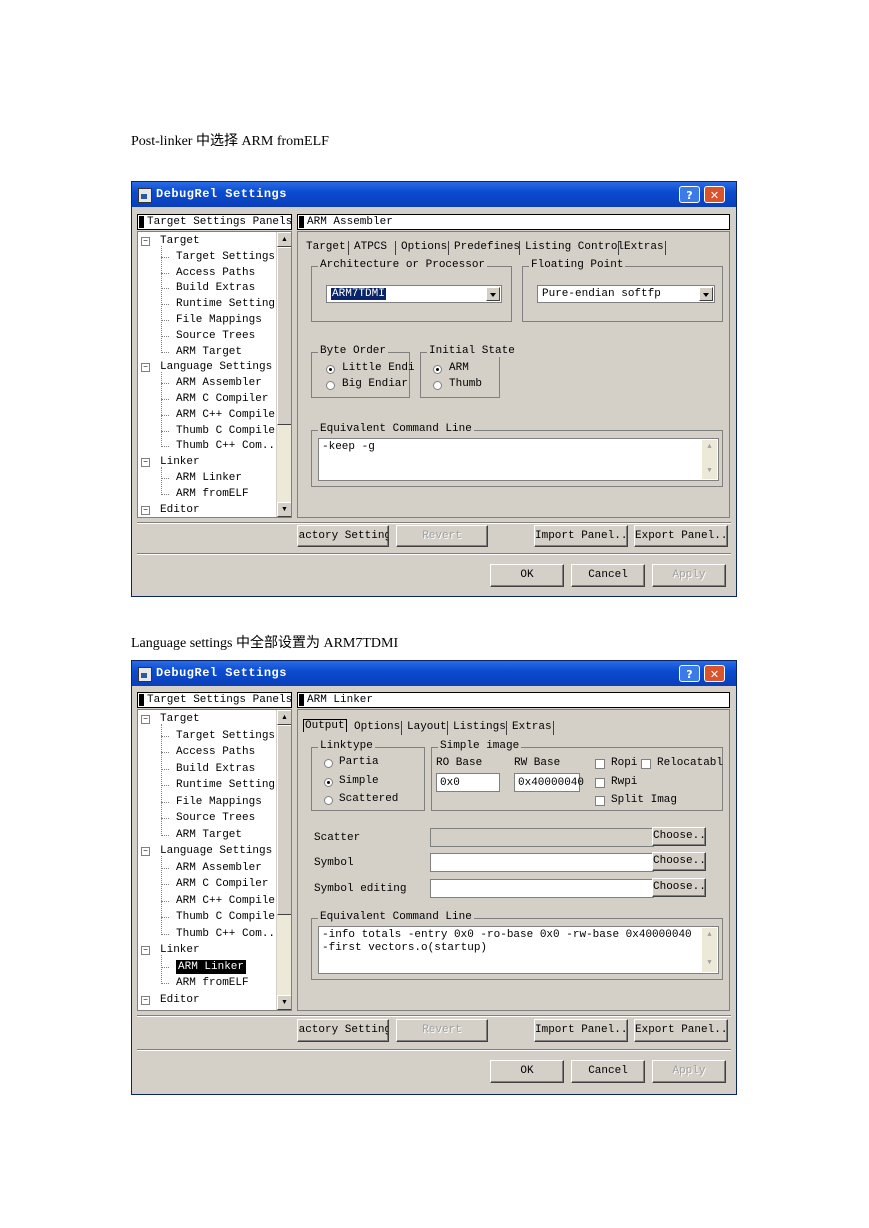  What do you see at coordinates (225, 257) in the screenshot?
I see `tree-item: Target Settings` at bounding box center [225, 257].